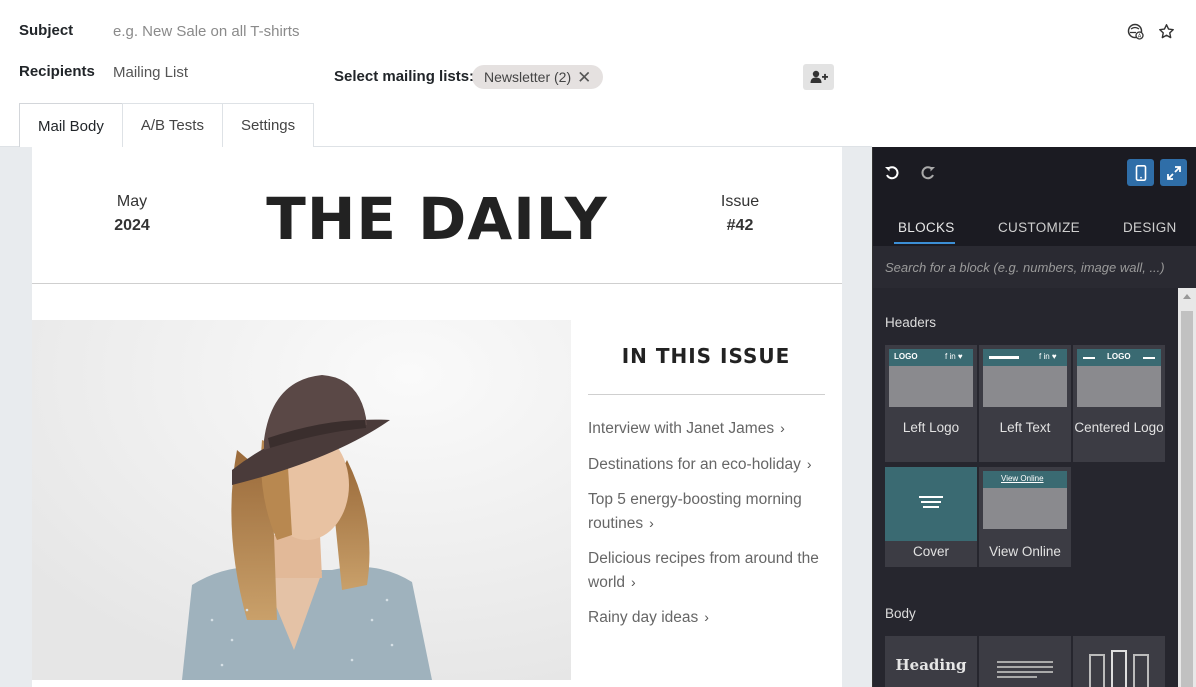 This screenshot has height=687, width=1196. Describe the element at coordinates (268, 125) in the screenshot. I see `tab-settings: Settings` at that location.